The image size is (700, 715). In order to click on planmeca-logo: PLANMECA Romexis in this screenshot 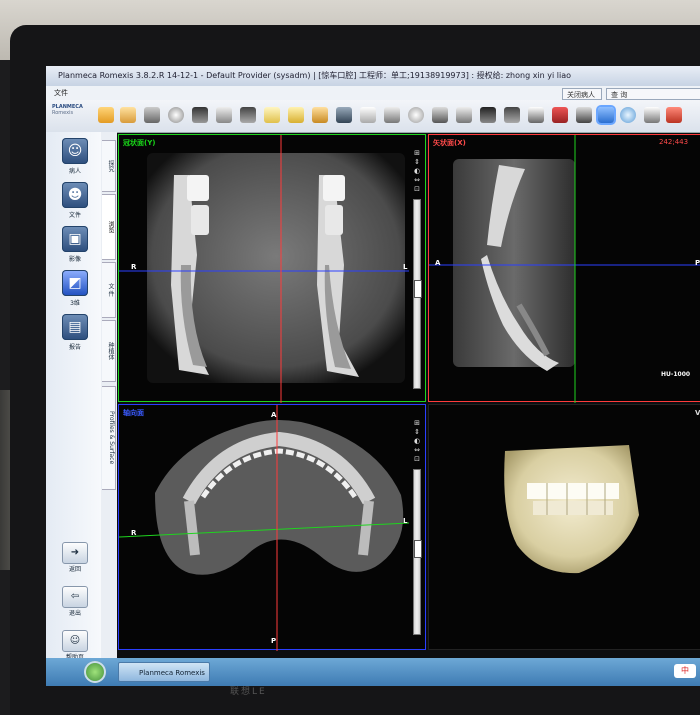, I will do `click(67, 110)`.